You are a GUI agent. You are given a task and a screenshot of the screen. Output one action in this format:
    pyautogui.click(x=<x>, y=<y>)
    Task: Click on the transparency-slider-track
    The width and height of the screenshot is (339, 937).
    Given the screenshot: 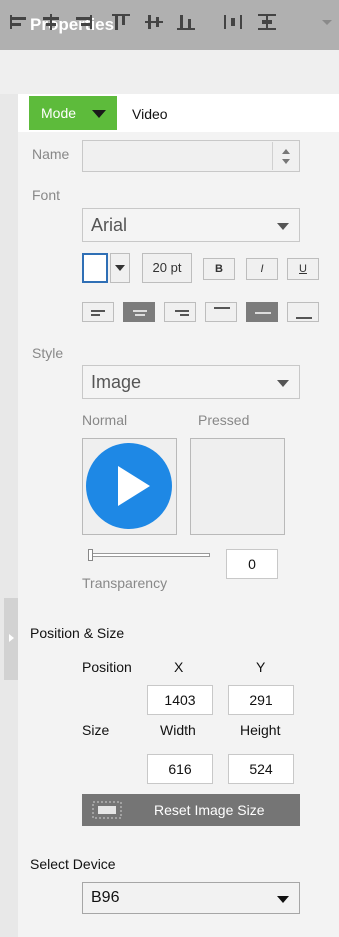 What is the action you would take?
    pyautogui.click(x=149, y=555)
    